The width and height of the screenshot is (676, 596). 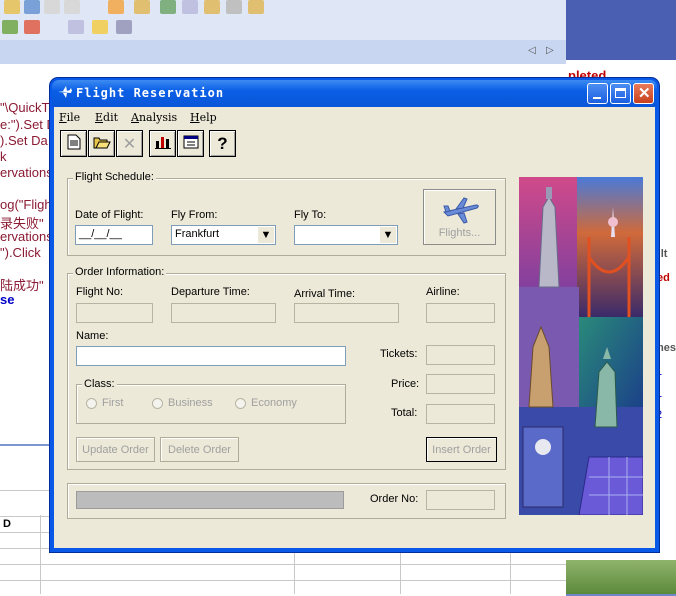 What do you see at coordinates (113, 403) in the screenshot?
I see `radio-label: First` at bounding box center [113, 403].